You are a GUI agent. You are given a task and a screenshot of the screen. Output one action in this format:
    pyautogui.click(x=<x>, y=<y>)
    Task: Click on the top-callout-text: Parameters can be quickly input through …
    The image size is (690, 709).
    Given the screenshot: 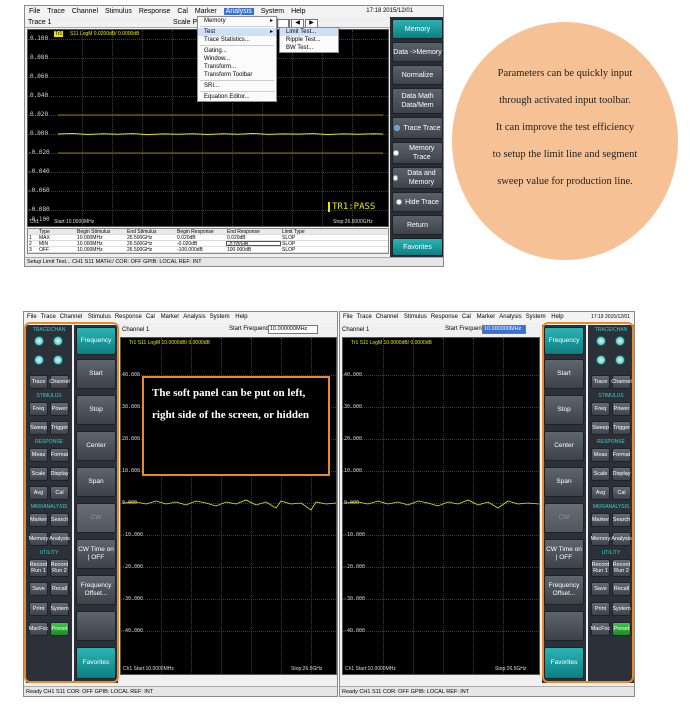 What is the action you would take?
    pyautogui.click(x=565, y=127)
    